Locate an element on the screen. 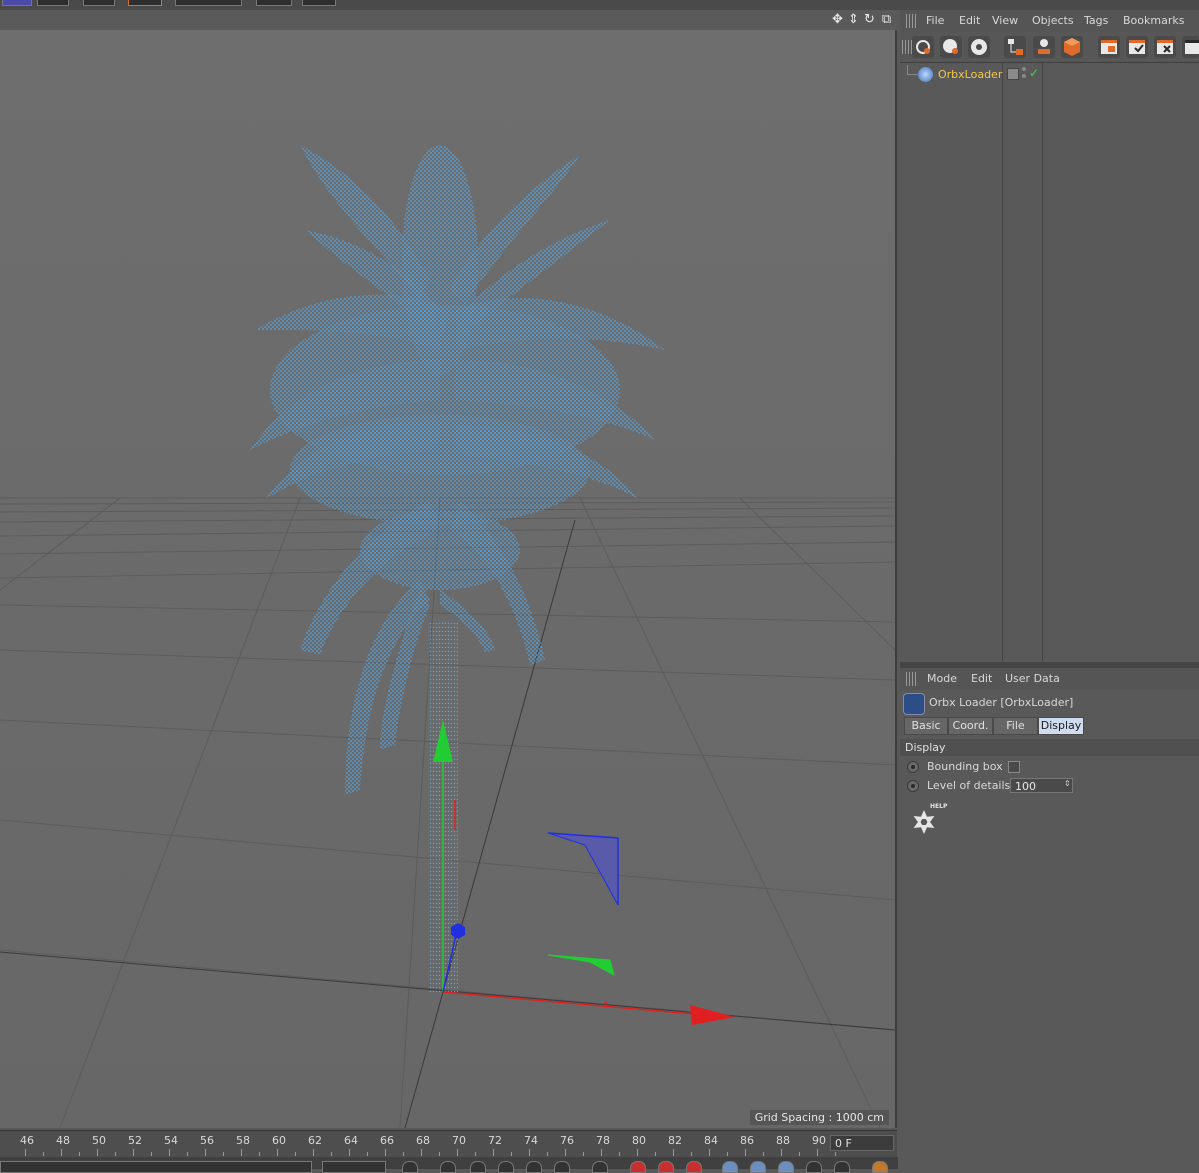 Image resolution: width=1199 pixels, height=1173 pixels. visibility-toggle-icon is located at coordinates (1013, 74).